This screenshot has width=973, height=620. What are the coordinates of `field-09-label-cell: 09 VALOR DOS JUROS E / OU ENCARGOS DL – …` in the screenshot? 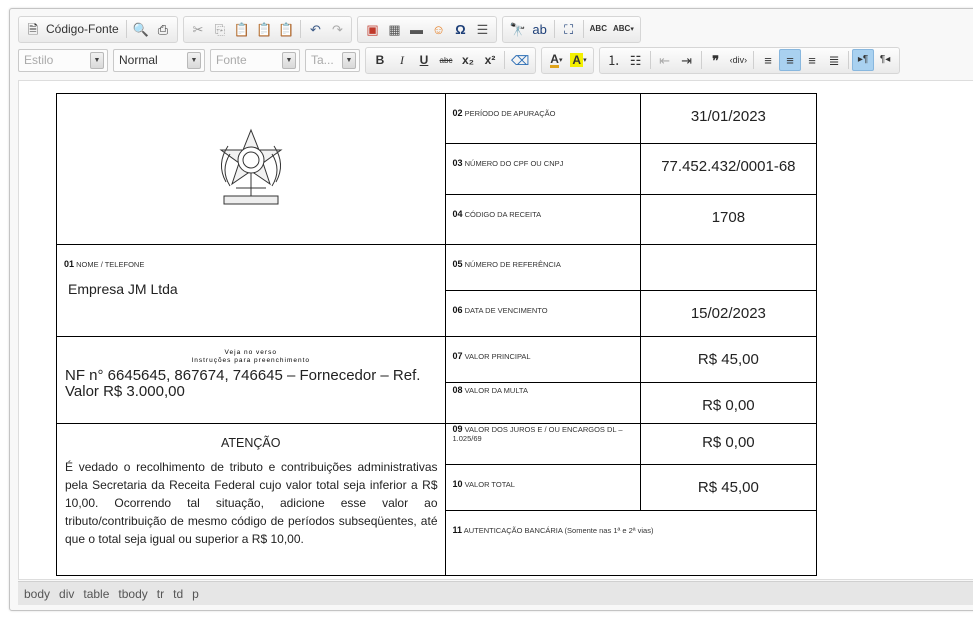 It's located at (542, 444).